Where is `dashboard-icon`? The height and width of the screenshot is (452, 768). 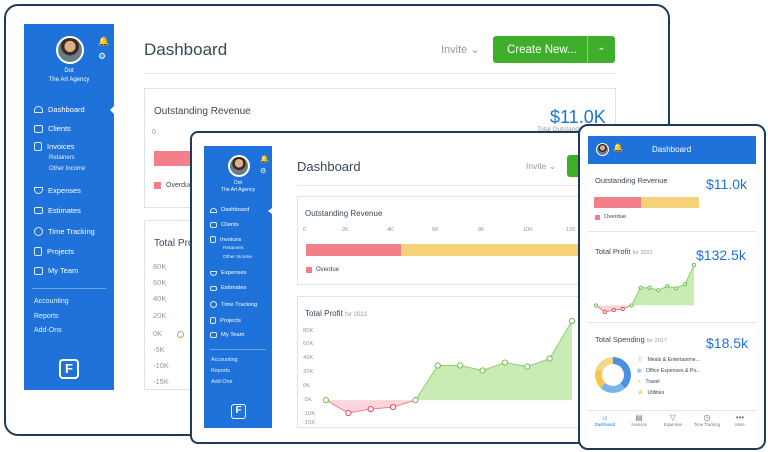
dashboard-icon is located at coordinates (38, 109).